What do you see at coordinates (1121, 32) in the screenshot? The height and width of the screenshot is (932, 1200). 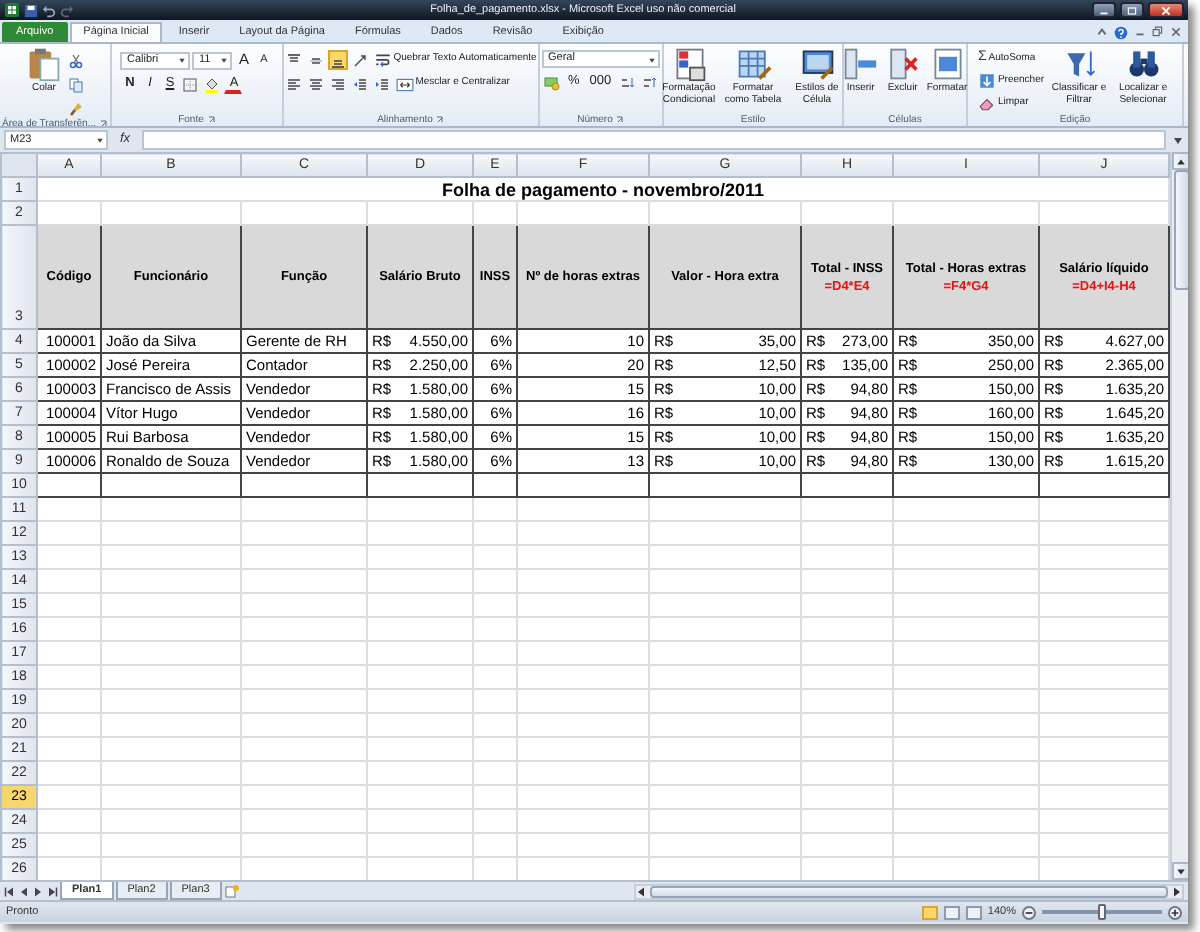 I see `help-icon` at bounding box center [1121, 32].